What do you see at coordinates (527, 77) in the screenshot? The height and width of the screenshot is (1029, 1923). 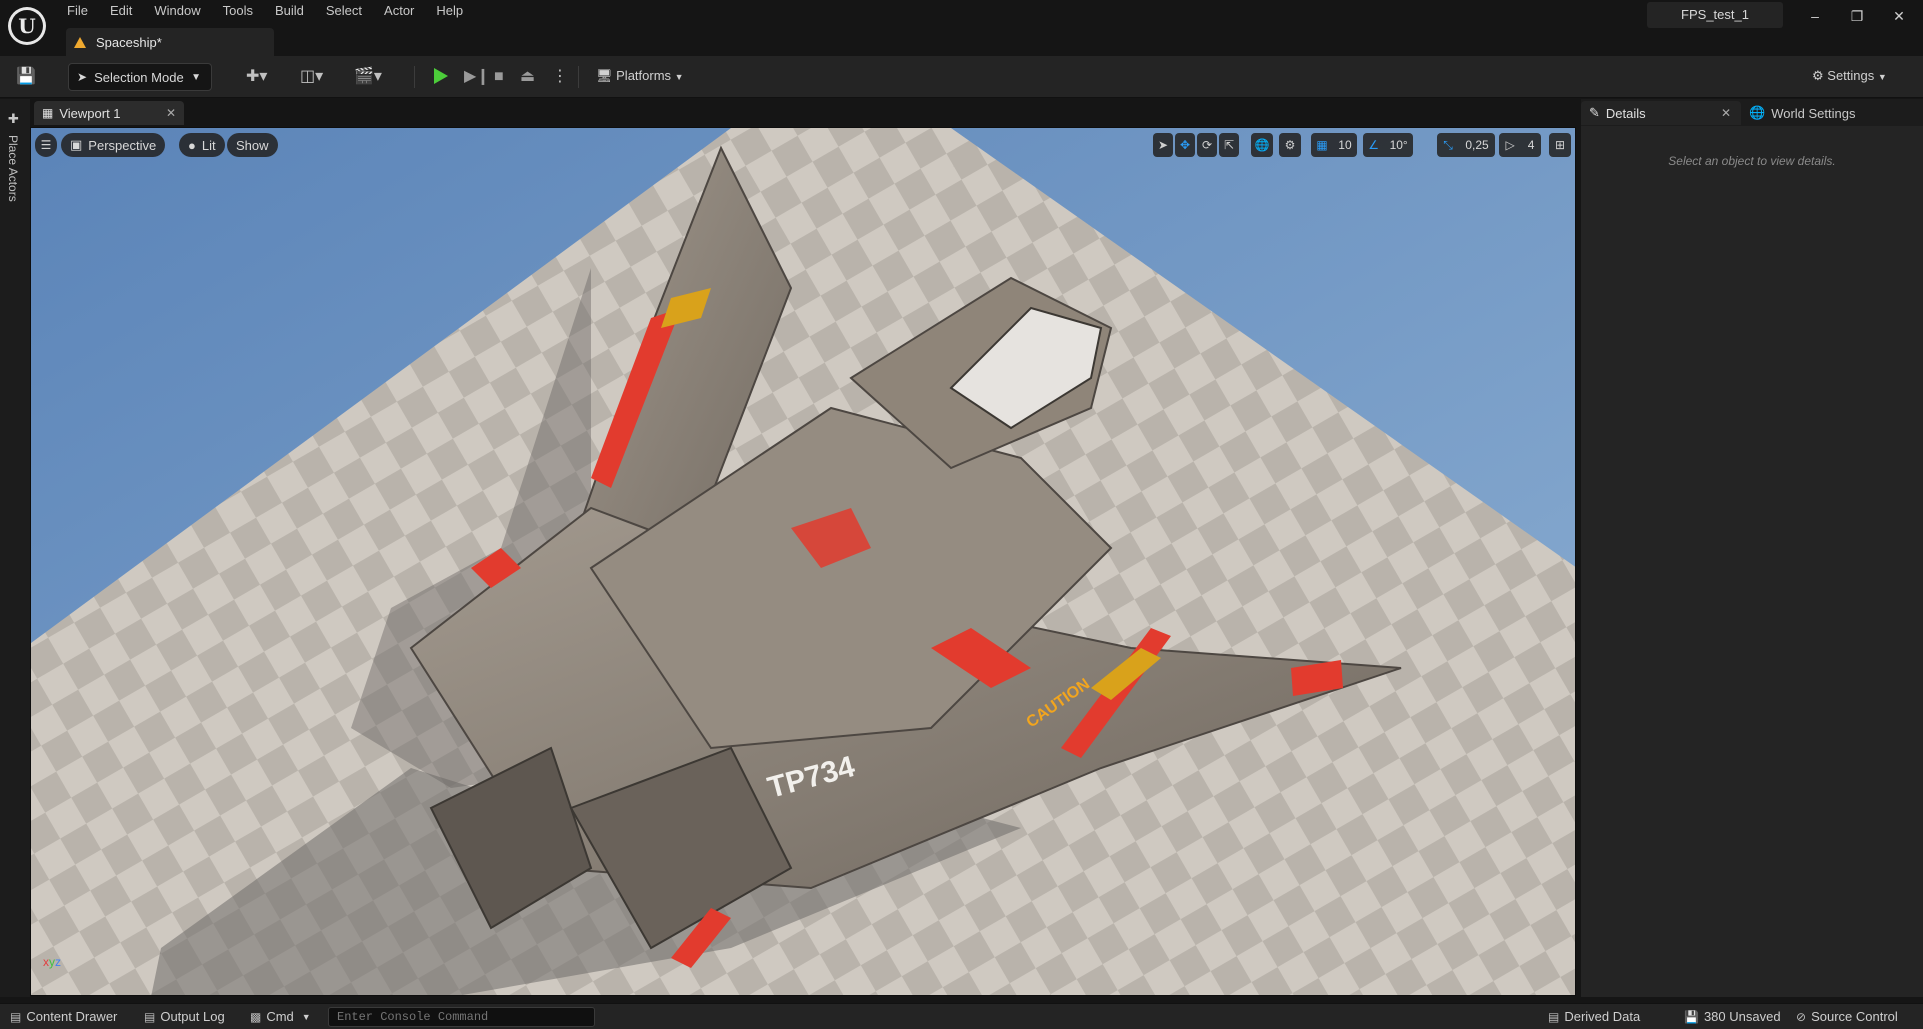 I see `eject-icon: ⏏` at bounding box center [527, 77].